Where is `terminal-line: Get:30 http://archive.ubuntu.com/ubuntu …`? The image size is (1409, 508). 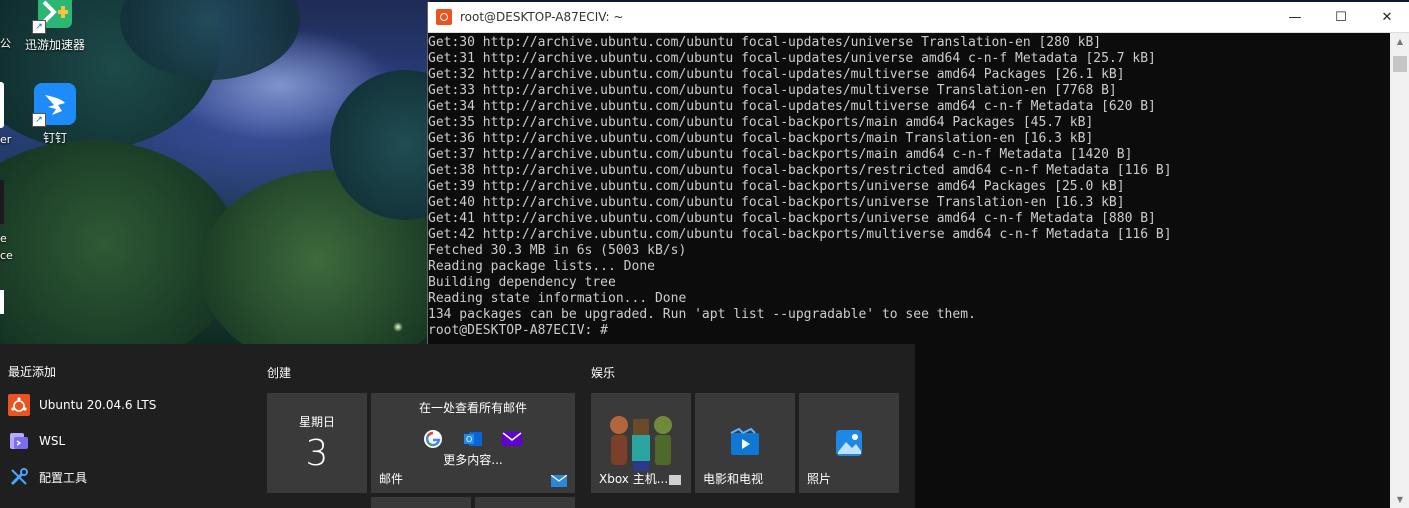
terminal-line: Get:30 http://archive.ubuntu.com/ubuntu … is located at coordinates (765, 42).